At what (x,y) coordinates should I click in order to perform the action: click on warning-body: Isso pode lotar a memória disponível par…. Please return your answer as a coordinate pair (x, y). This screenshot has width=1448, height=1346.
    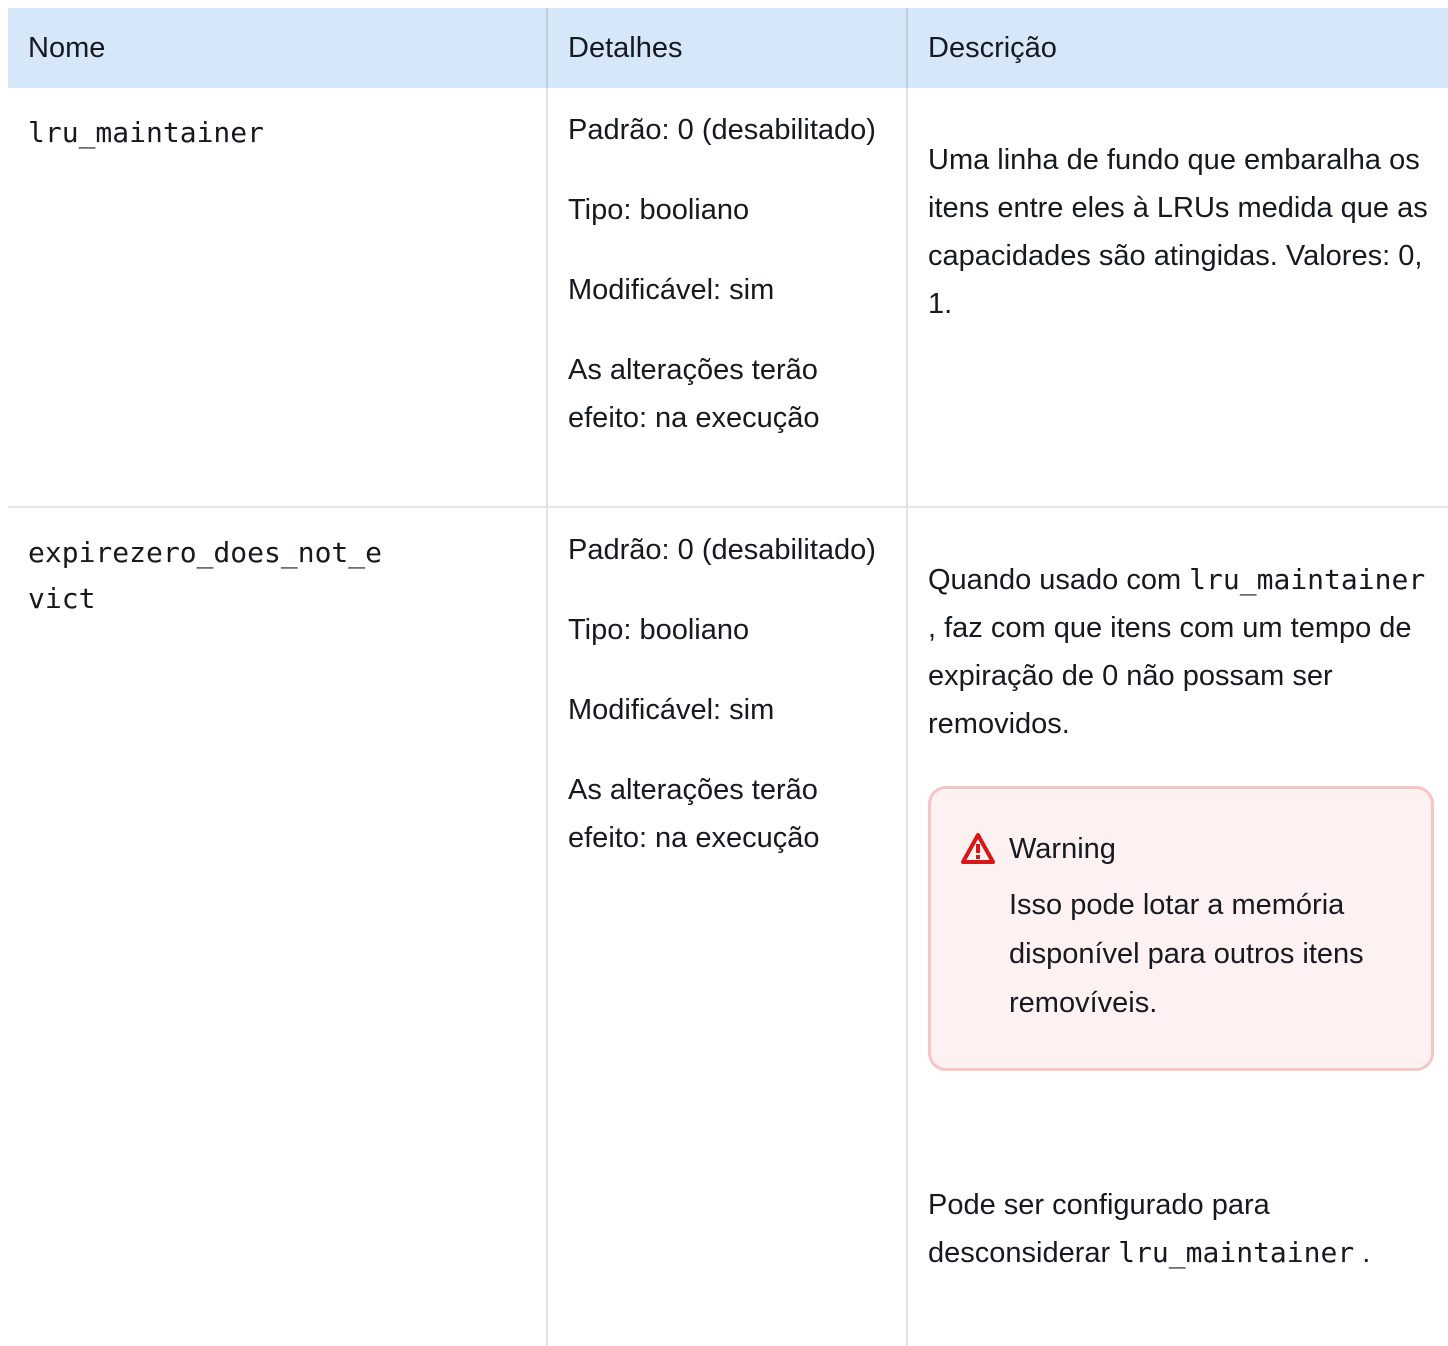
    Looking at the image, I should click on (1186, 954).